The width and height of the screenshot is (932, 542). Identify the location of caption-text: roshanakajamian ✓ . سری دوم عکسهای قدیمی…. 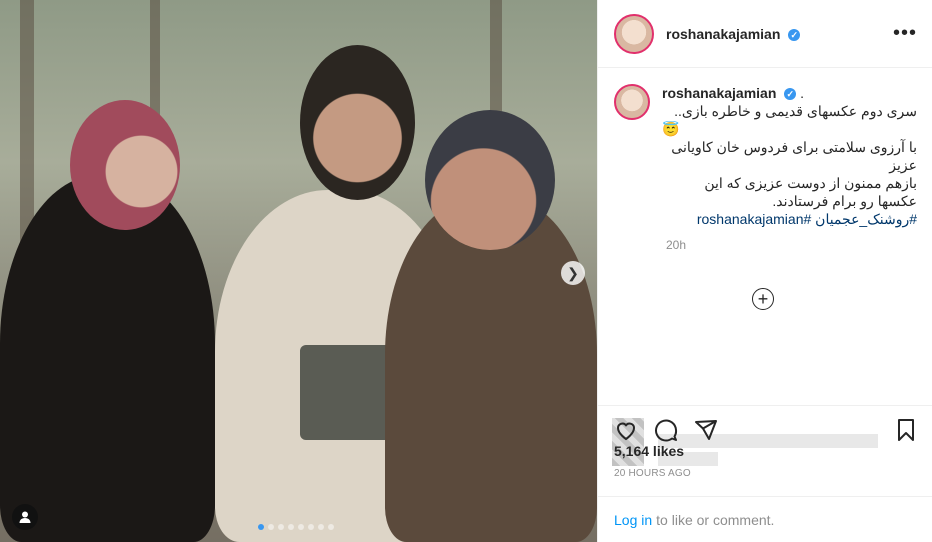
(789, 156).